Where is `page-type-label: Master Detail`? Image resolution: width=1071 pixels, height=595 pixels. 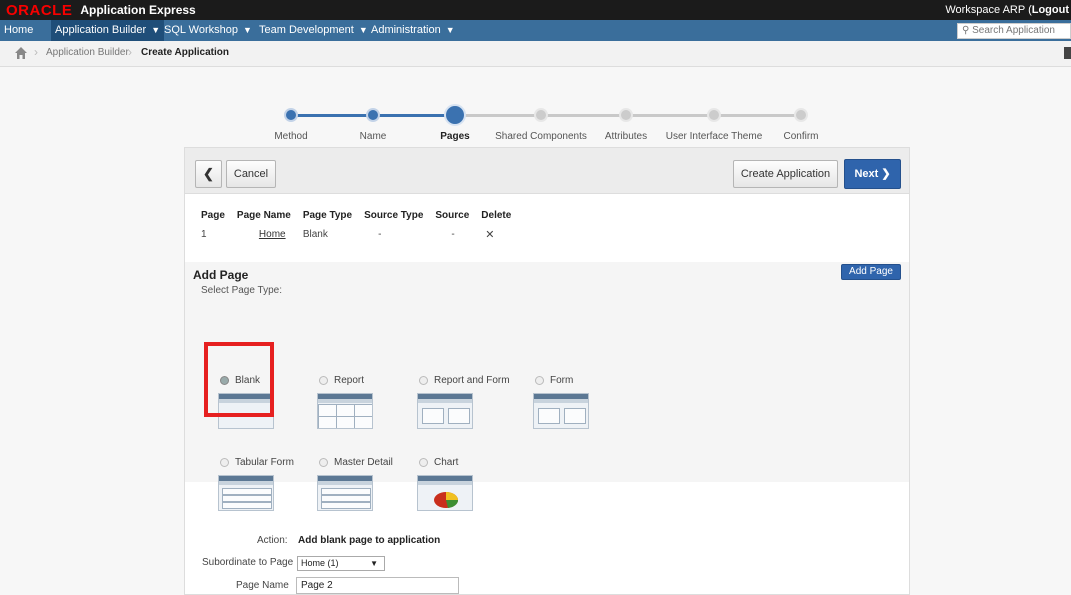
page-type-label: Master Detail is located at coordinates (363, 462).